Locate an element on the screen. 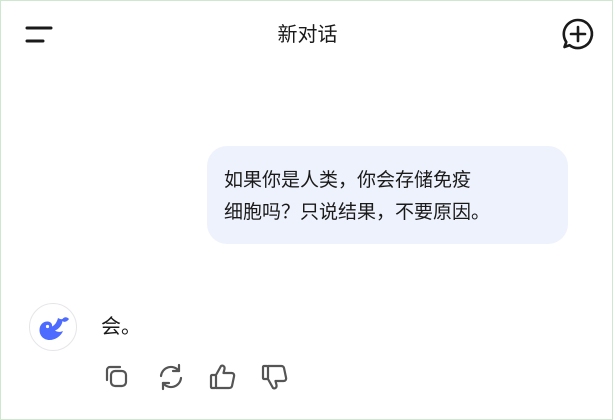  assistant-avatar is located at coordinates (53, 327).